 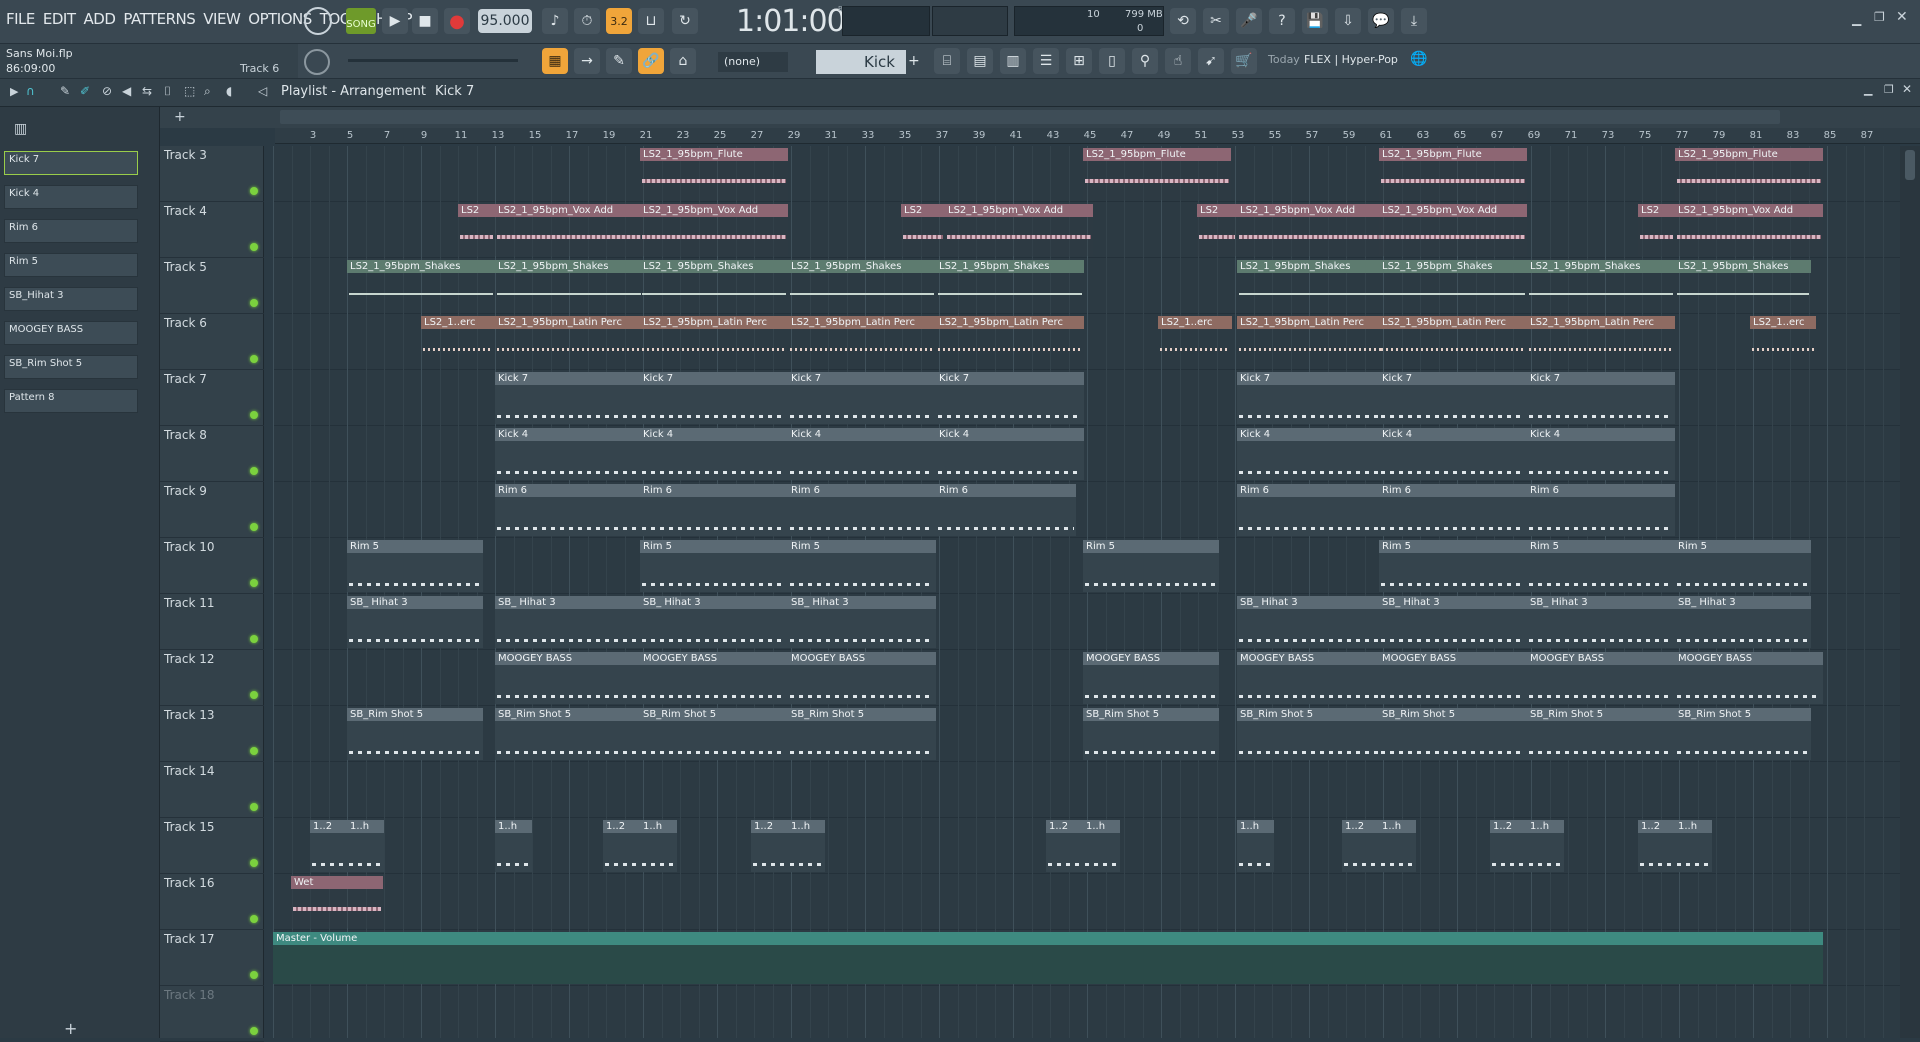 I want to click on track-header: Track 9, so click(x=212, y=510).